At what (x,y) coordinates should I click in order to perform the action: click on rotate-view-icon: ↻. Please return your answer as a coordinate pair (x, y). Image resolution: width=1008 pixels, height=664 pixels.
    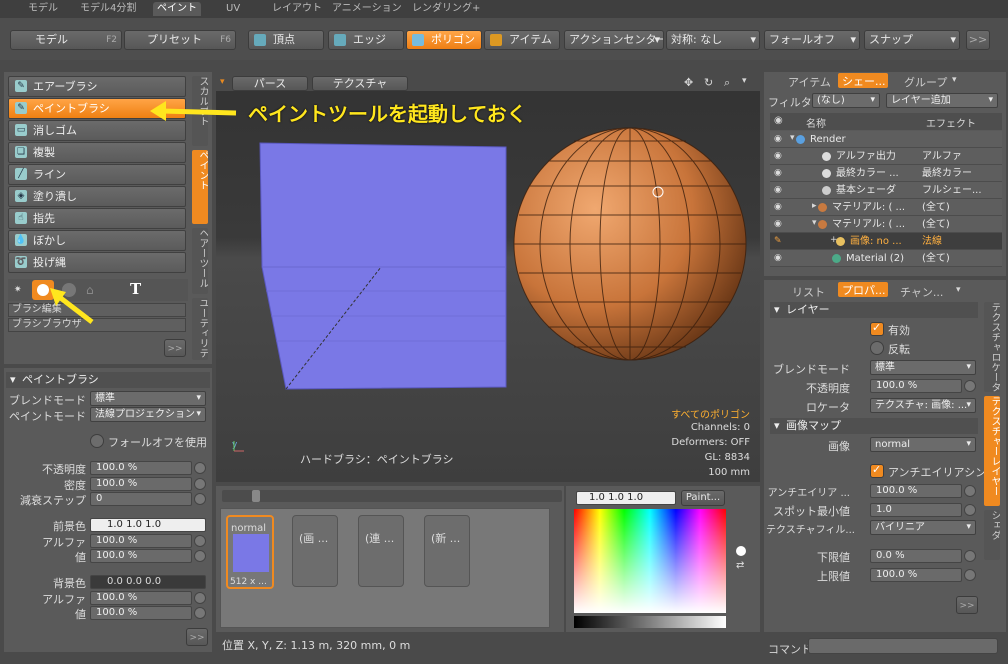
    Looking at the image, I should click on (708, 82).